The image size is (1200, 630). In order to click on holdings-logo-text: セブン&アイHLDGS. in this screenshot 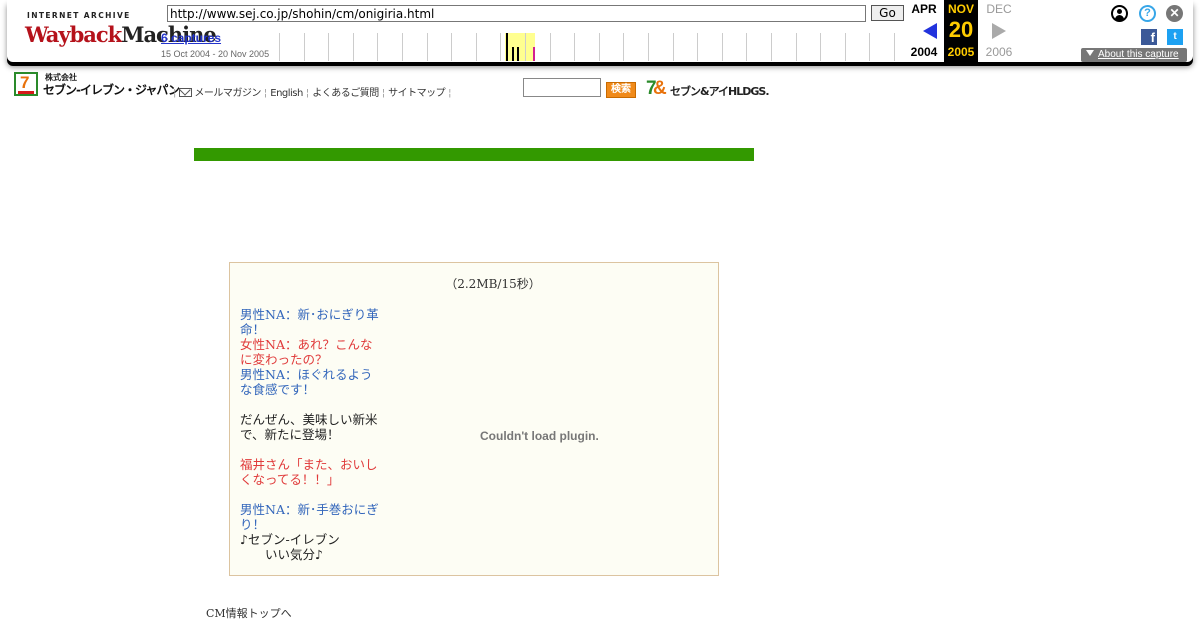, I will do `click(720, 91)`.